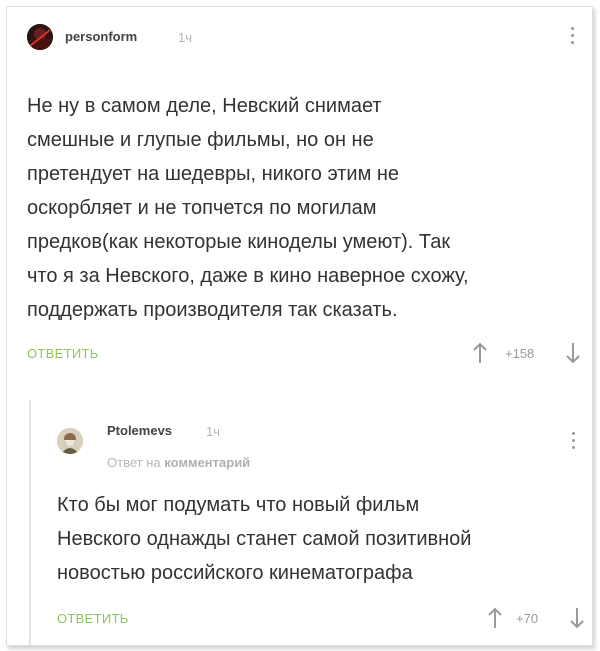 The width and height of the screenshot is (600, 651). I want to click on comment-line: Невского однажды станет самой позитивной, so click(264, 539).